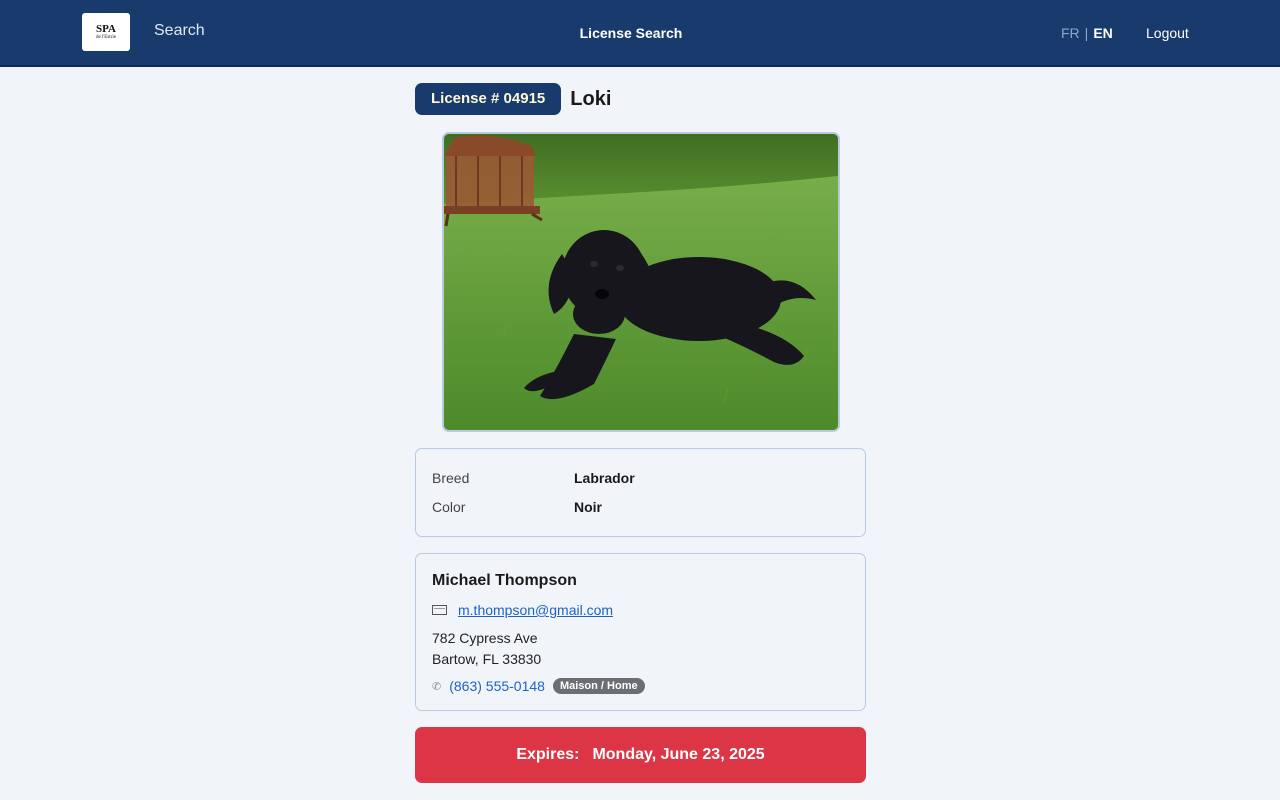 The width and height of the screenshot is (1280, 800). I want to click on phone-icon: ✆, so click(437, 686).